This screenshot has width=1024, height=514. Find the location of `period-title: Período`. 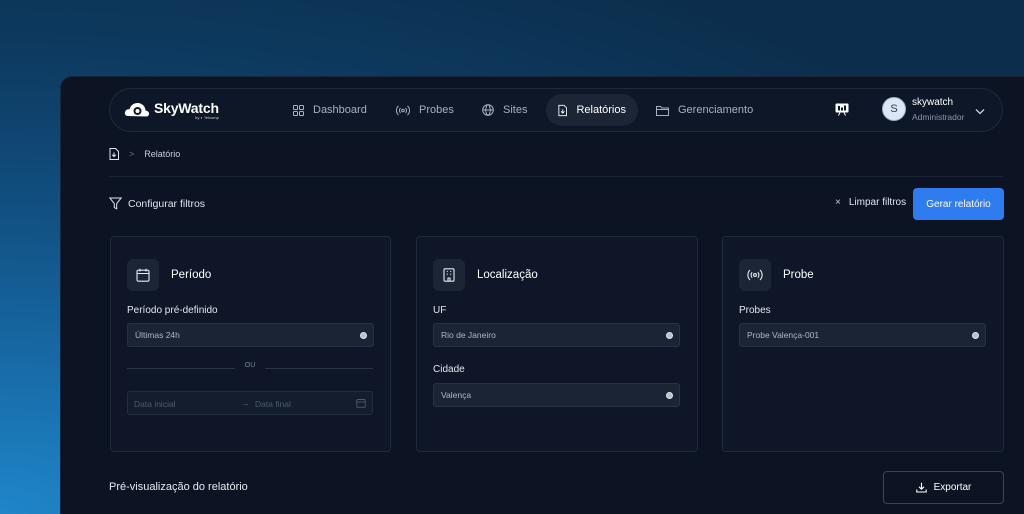

period-title: Período is located at coordinates (191, 275).